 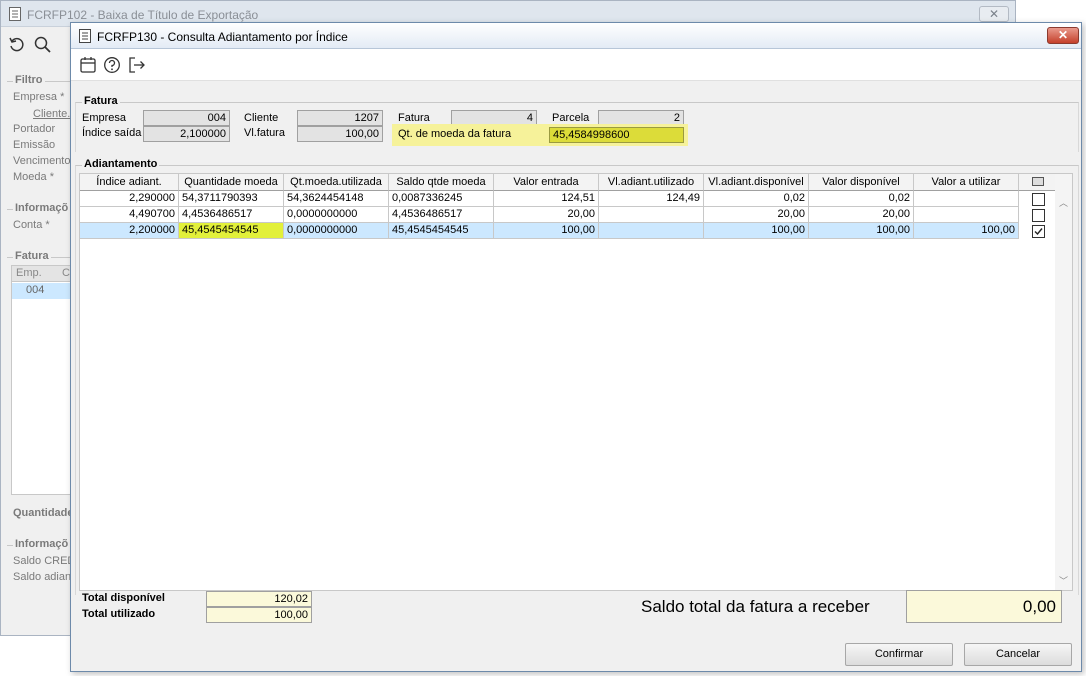 What do you see at coordinates (35, 290) in the screenshot?
I see `background-row-emp: 004` at bounding box center [35, 290].